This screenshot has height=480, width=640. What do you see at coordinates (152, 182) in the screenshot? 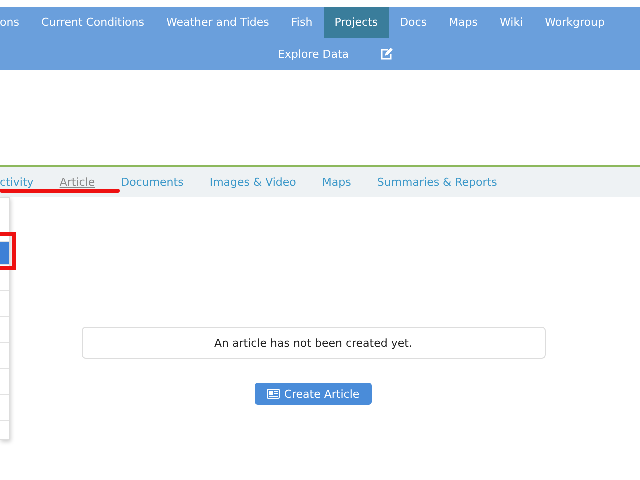
I see `tab: Documents` at bounding box center [152, 182].